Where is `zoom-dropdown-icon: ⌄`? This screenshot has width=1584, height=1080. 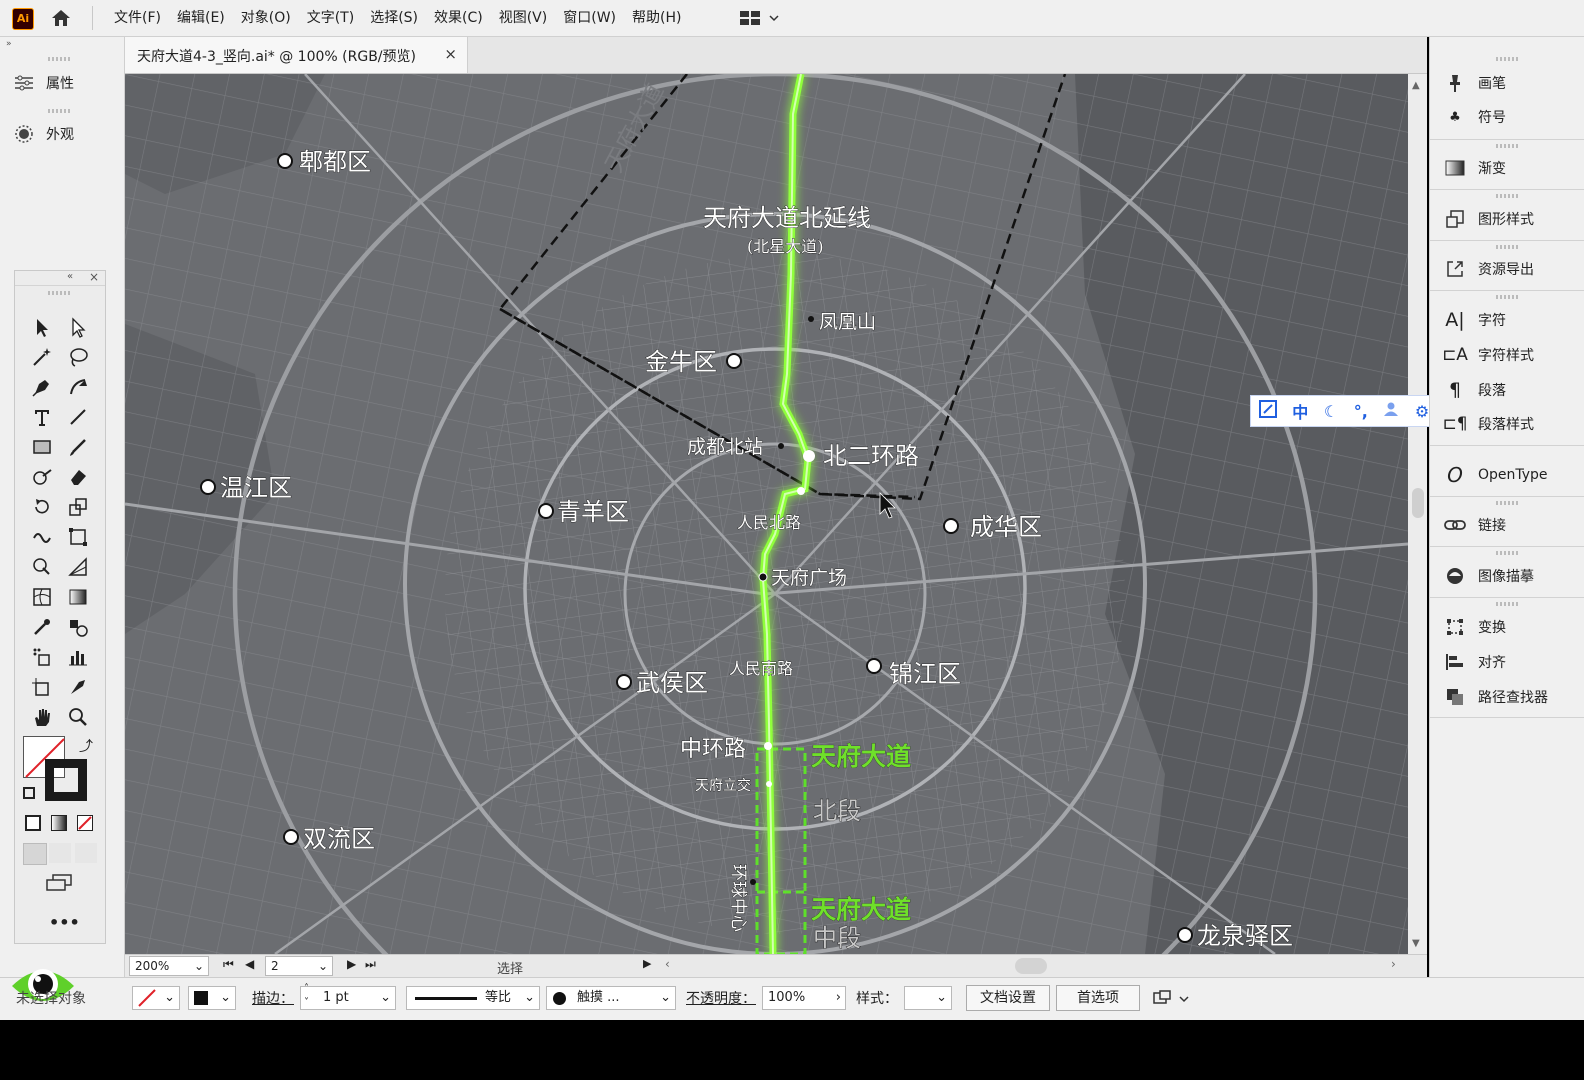 zoom-dropdown-icon: ⌄ is located at coordinates (199, 966).